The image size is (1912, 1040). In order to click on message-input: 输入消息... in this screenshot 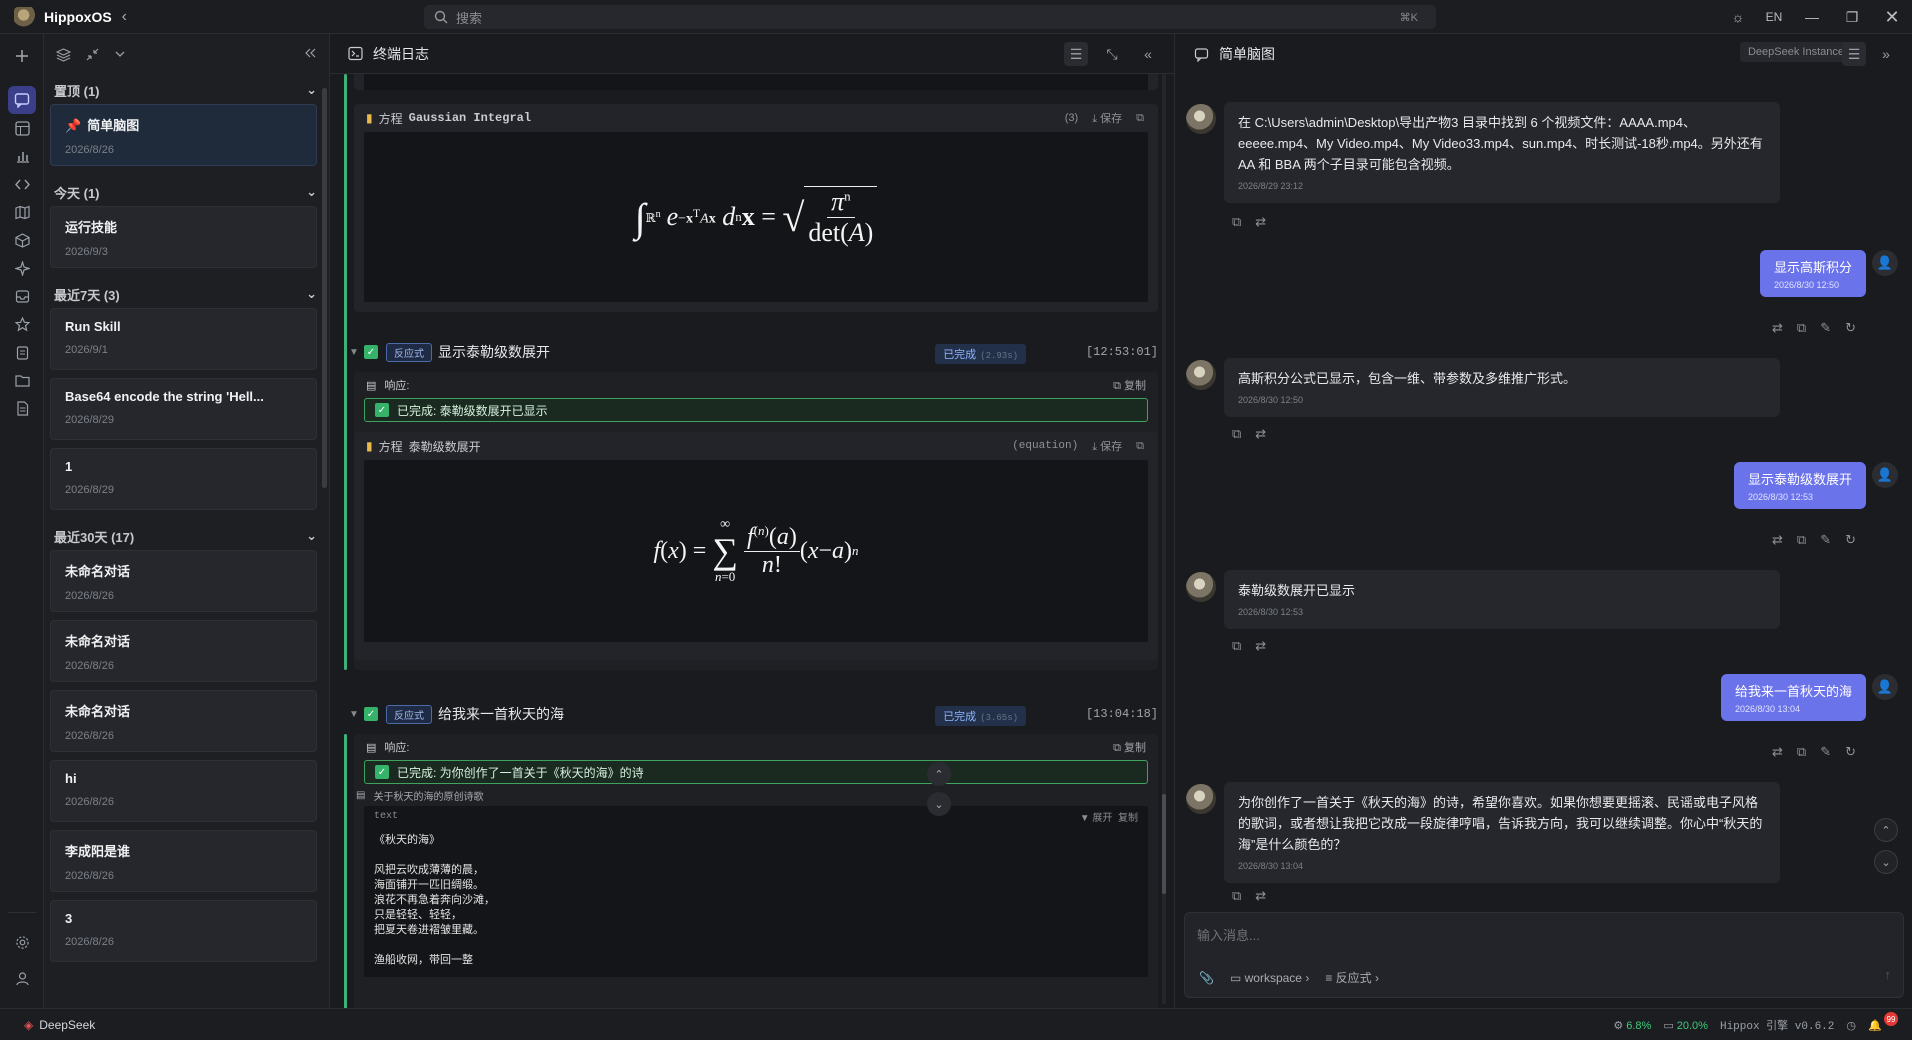, I will do `click(1228, 934)`.